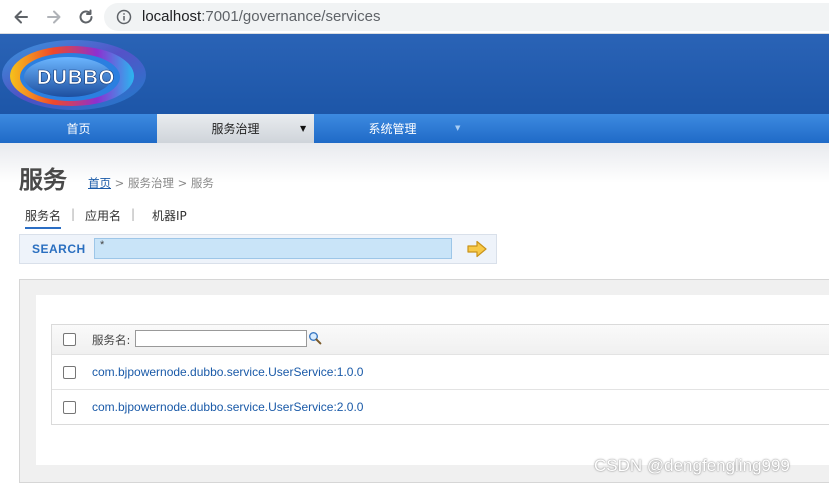  I want to click on tab-application-name: 应用名, so click(103, 215).